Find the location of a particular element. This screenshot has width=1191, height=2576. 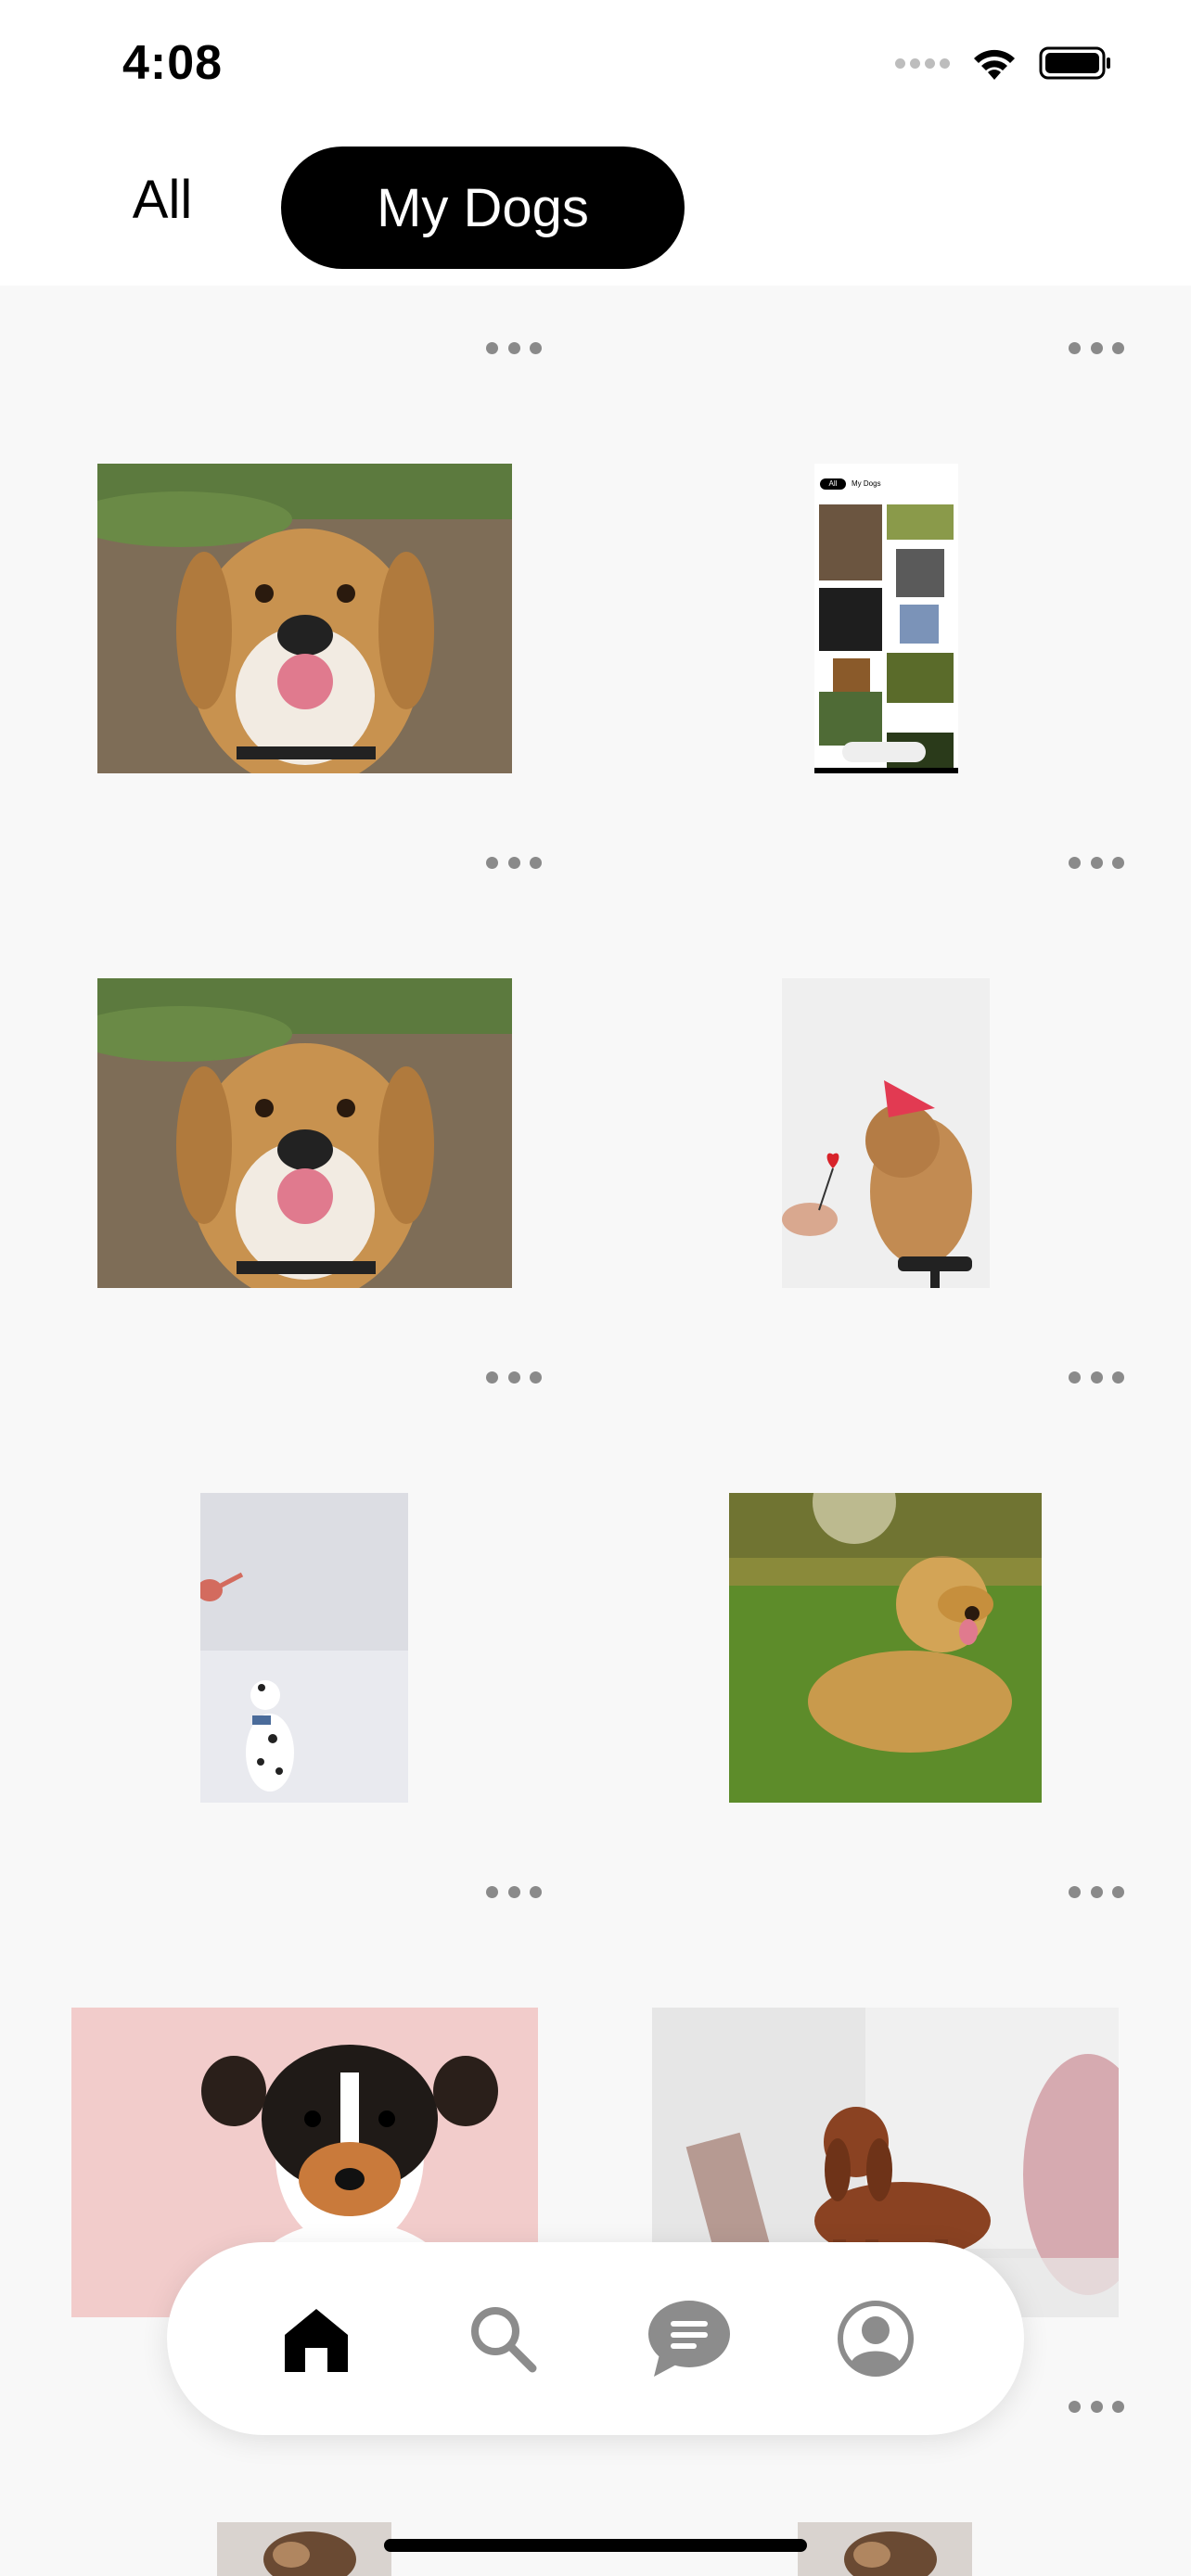

nav-chat-button is located at coordinates (689, 2339).